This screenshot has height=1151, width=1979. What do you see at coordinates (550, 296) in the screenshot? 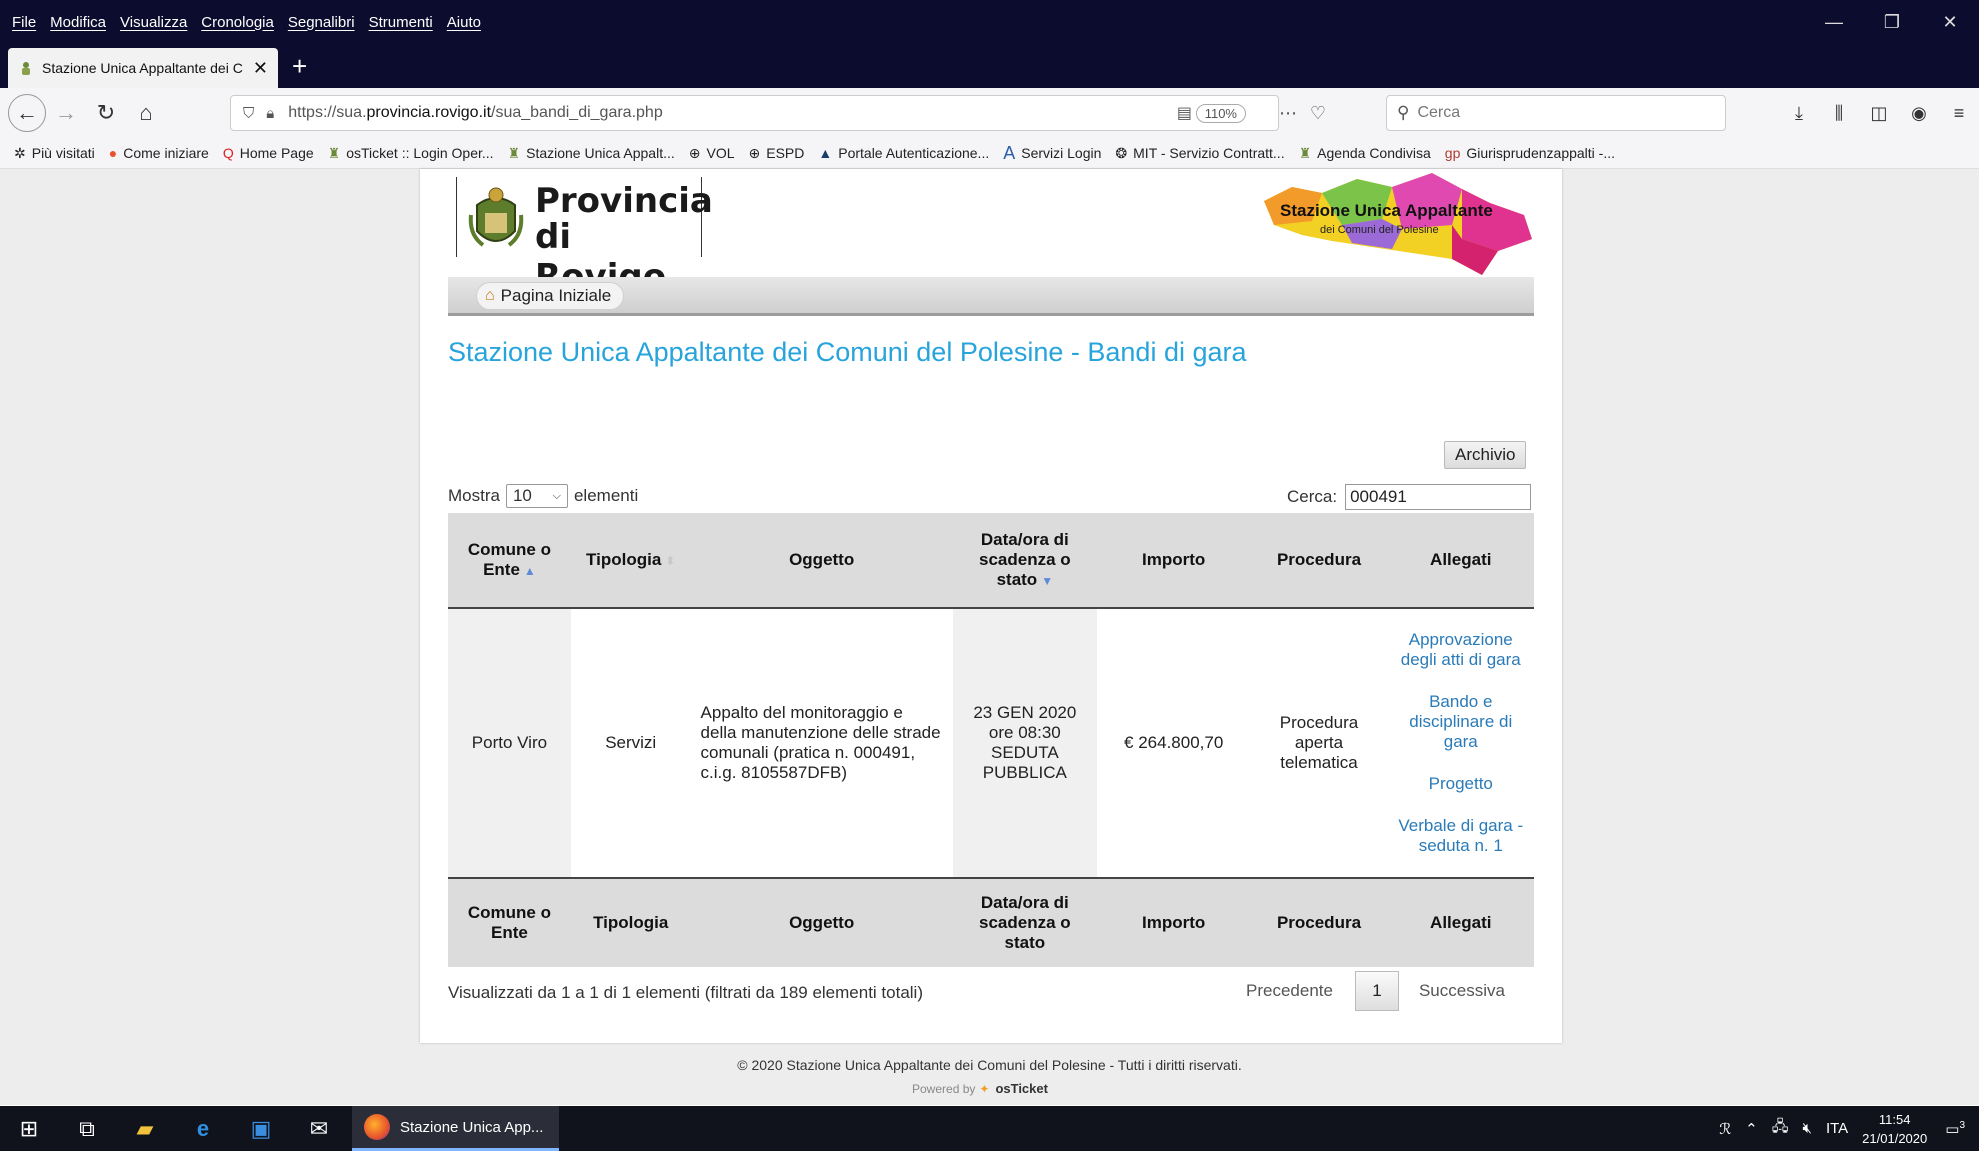
I see `home-nav-link: ⌂ Pagina Iniziale` at bounding box center [550, 296].